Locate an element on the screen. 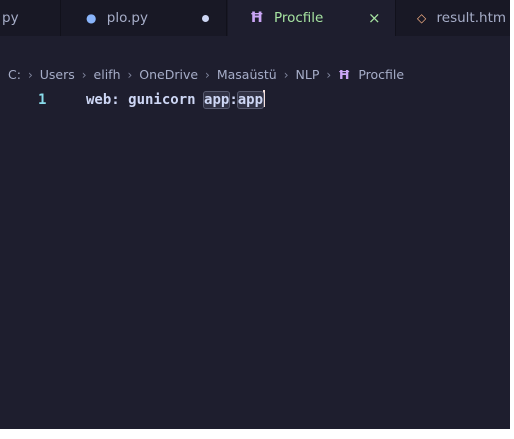  tab-label: py is located at coordinates (10, 18).